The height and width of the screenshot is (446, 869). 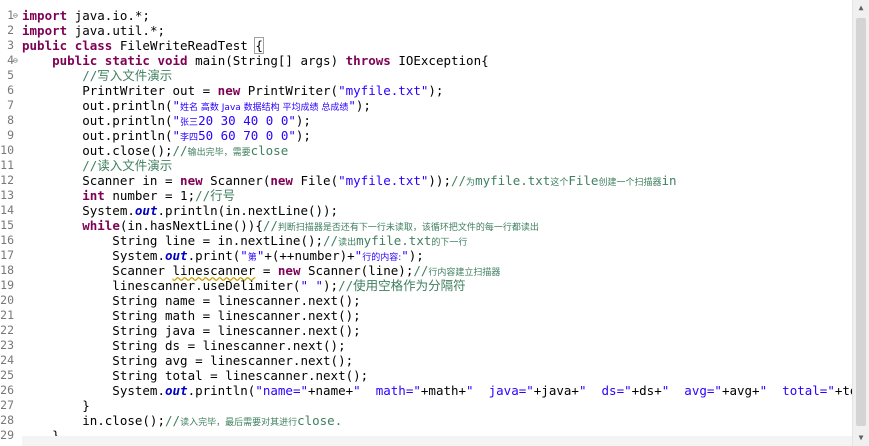 I want to click on line-number: 14, so click(x=7, y=210).